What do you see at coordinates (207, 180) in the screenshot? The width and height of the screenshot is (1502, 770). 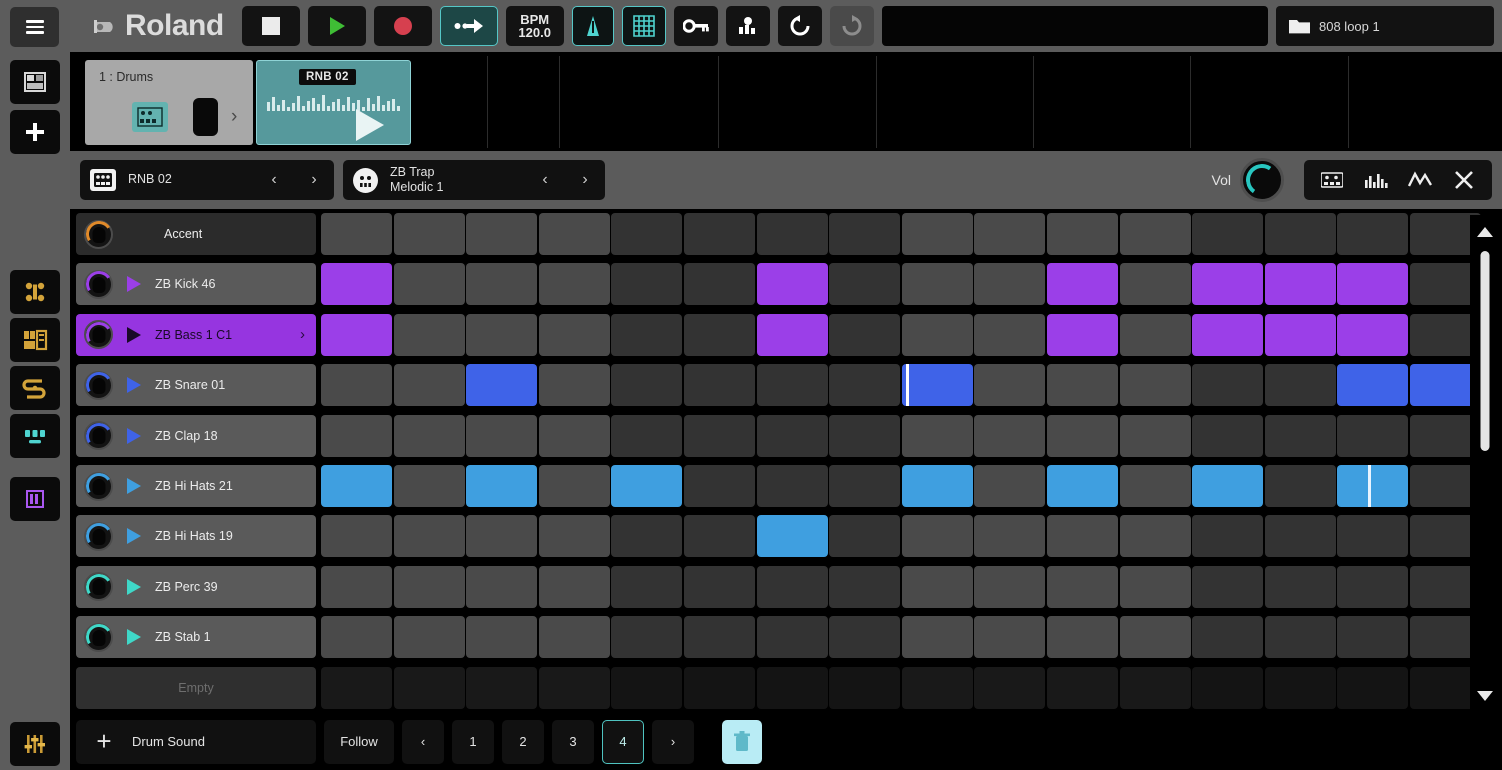 I see `pattern-selector: RNB 02 ‹ ›` at bounding box center [207, 180].